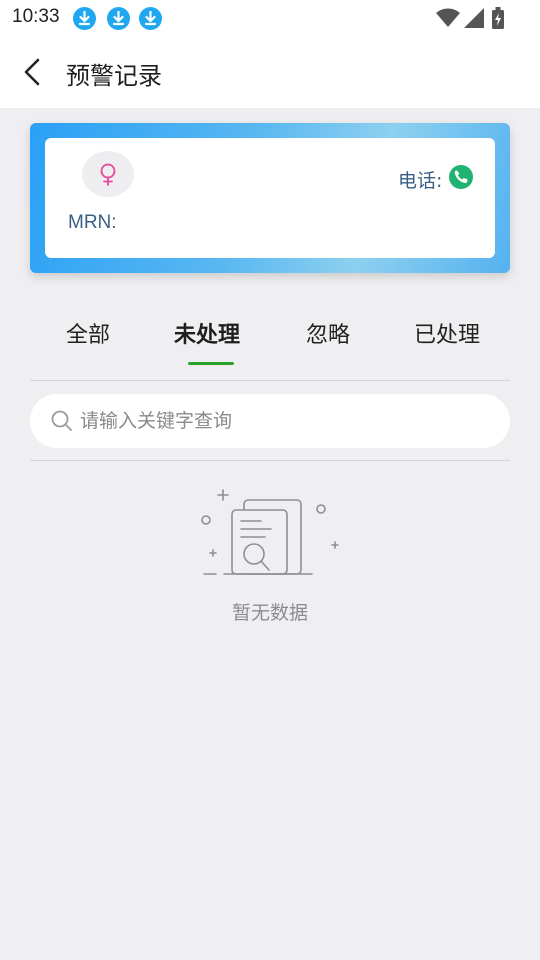 This screenshot has width=540, height=960. I want to click on back-button, so click(34, 72).